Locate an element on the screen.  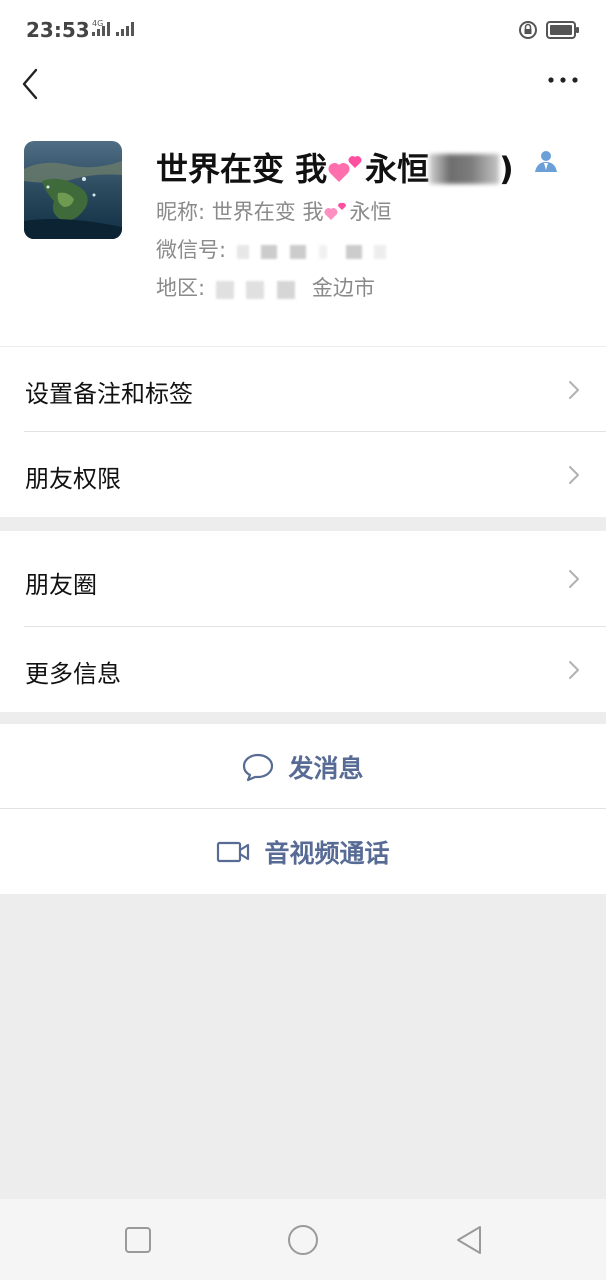
friend-permissions-row: 朋友权限 is located at coordinates (303, 474).